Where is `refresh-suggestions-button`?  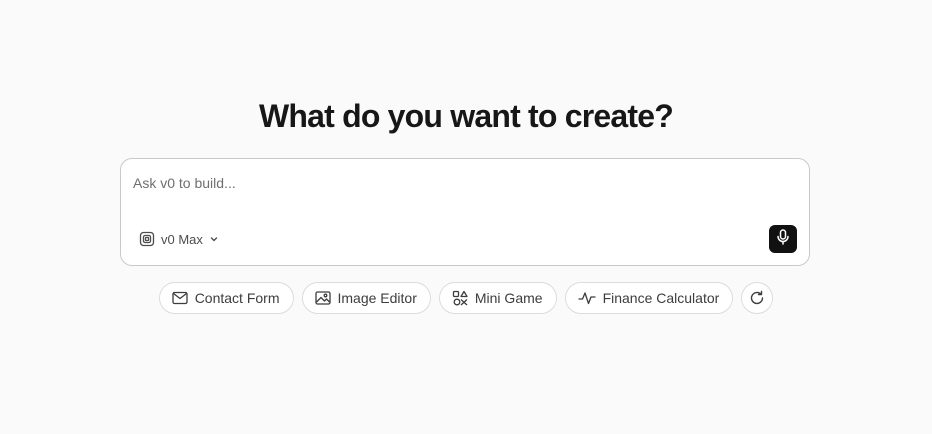 refresh-suggestions-button is located at coordinates (757, 298).